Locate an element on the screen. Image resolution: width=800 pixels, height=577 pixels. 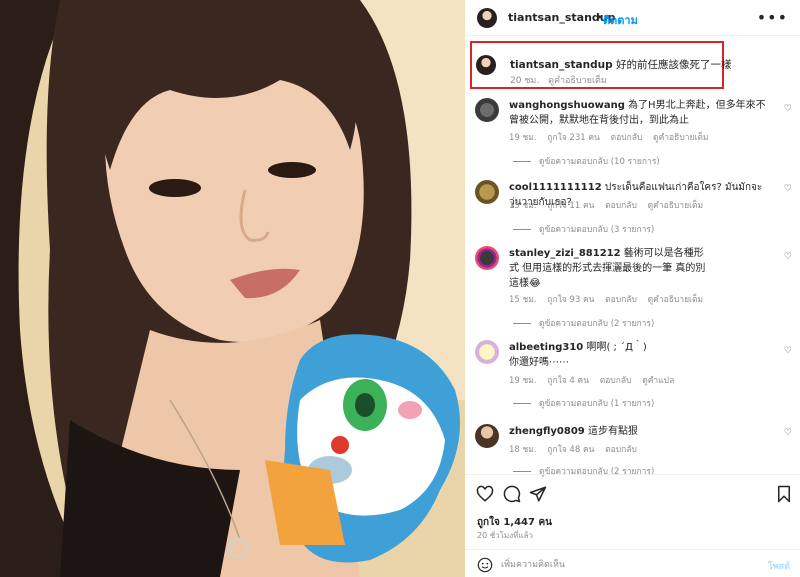
comment-icon is located at coordinates (512, 494).